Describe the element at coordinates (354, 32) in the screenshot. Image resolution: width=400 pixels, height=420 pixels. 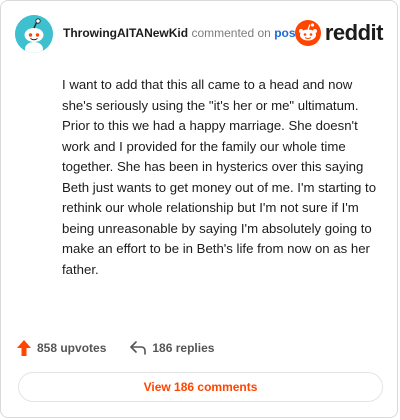
I see `brand-wordmark: reddit` at that location.